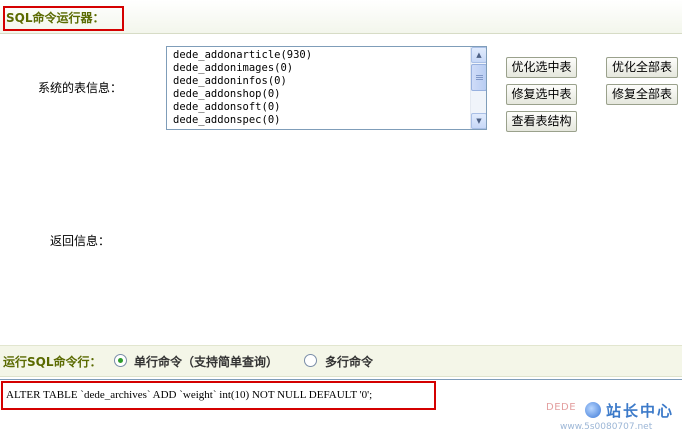 This screenshot has height=439, width=682. Describe the element at coordinates (541, 67) in the screenshot. I see `optimize-selected-button: 优化选中表` at that location.